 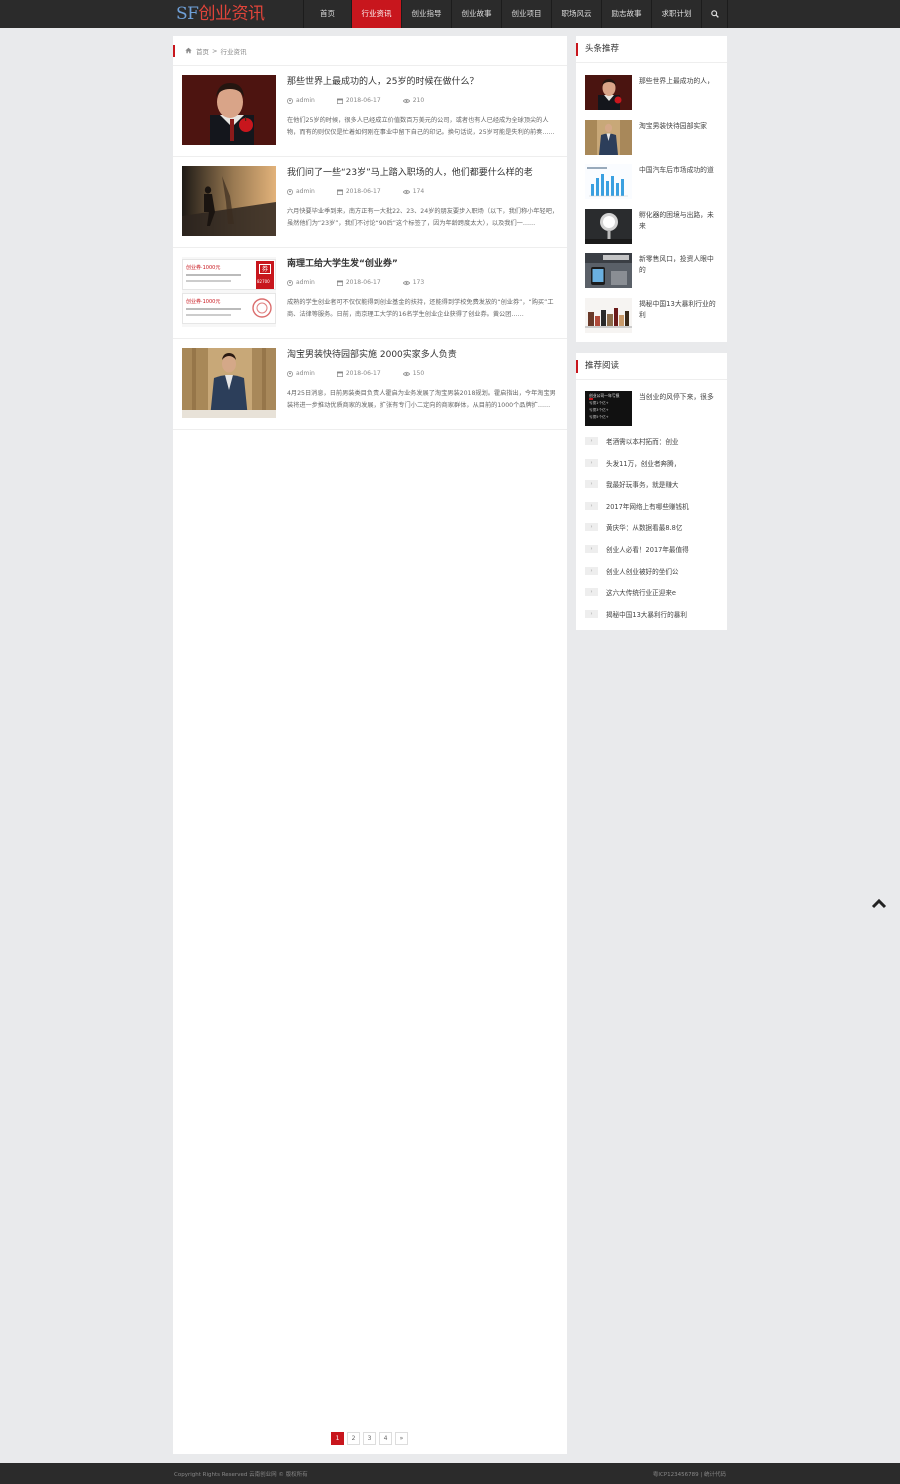 What do you see at coordinates (337, 1438) in the screenshot?
I see `page-button-1: 1` at bounding box center [337, 1438].